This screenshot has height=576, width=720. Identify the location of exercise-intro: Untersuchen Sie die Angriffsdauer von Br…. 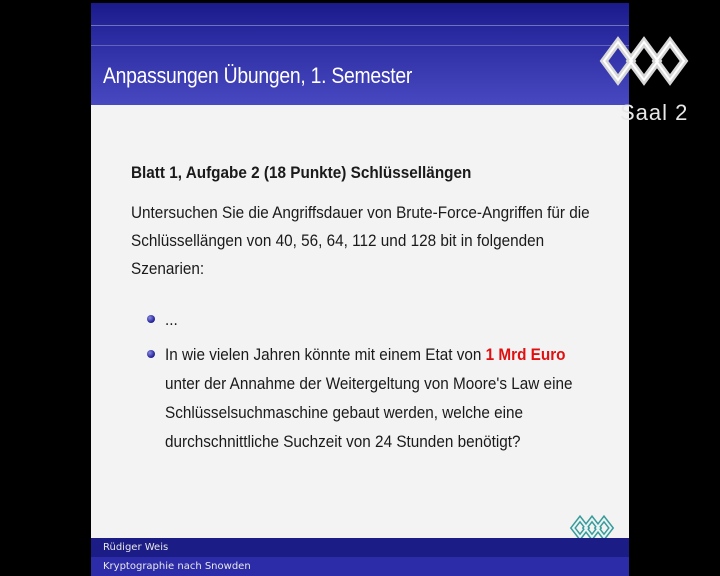
(360, 240).